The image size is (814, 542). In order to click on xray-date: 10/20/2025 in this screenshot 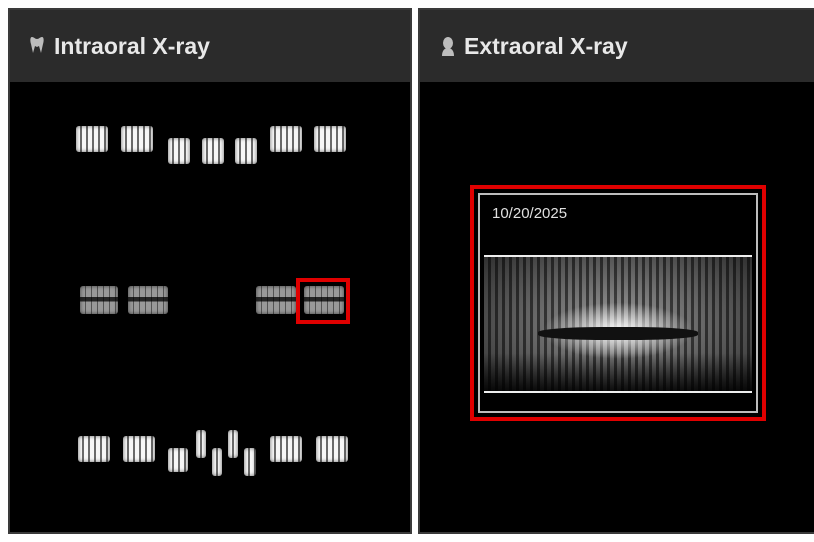, I will do `click(530, 213)`.